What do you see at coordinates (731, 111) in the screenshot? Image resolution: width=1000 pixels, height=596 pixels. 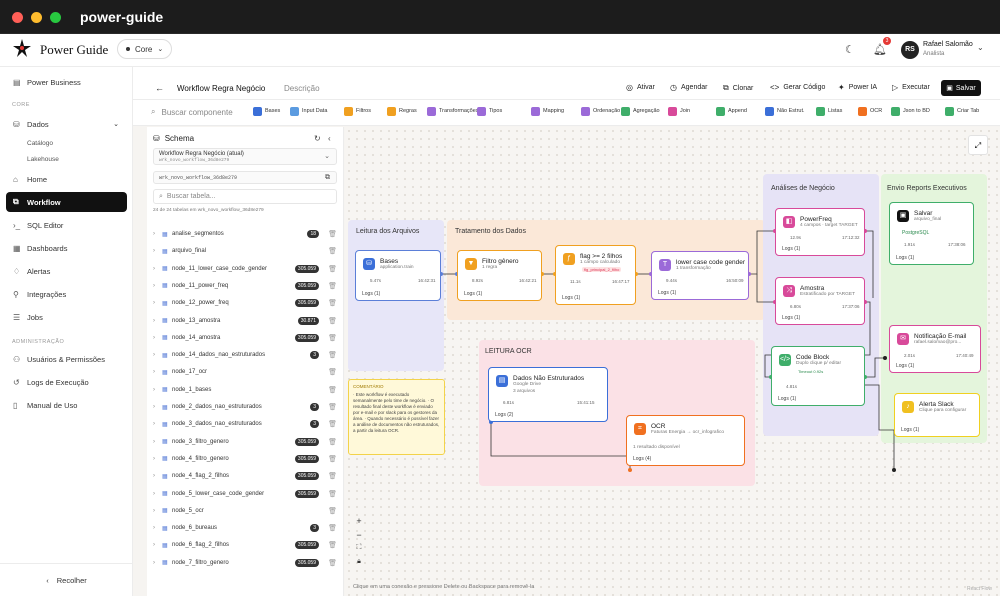 I see `component-chip: Append` at bounding box center [731, 111].